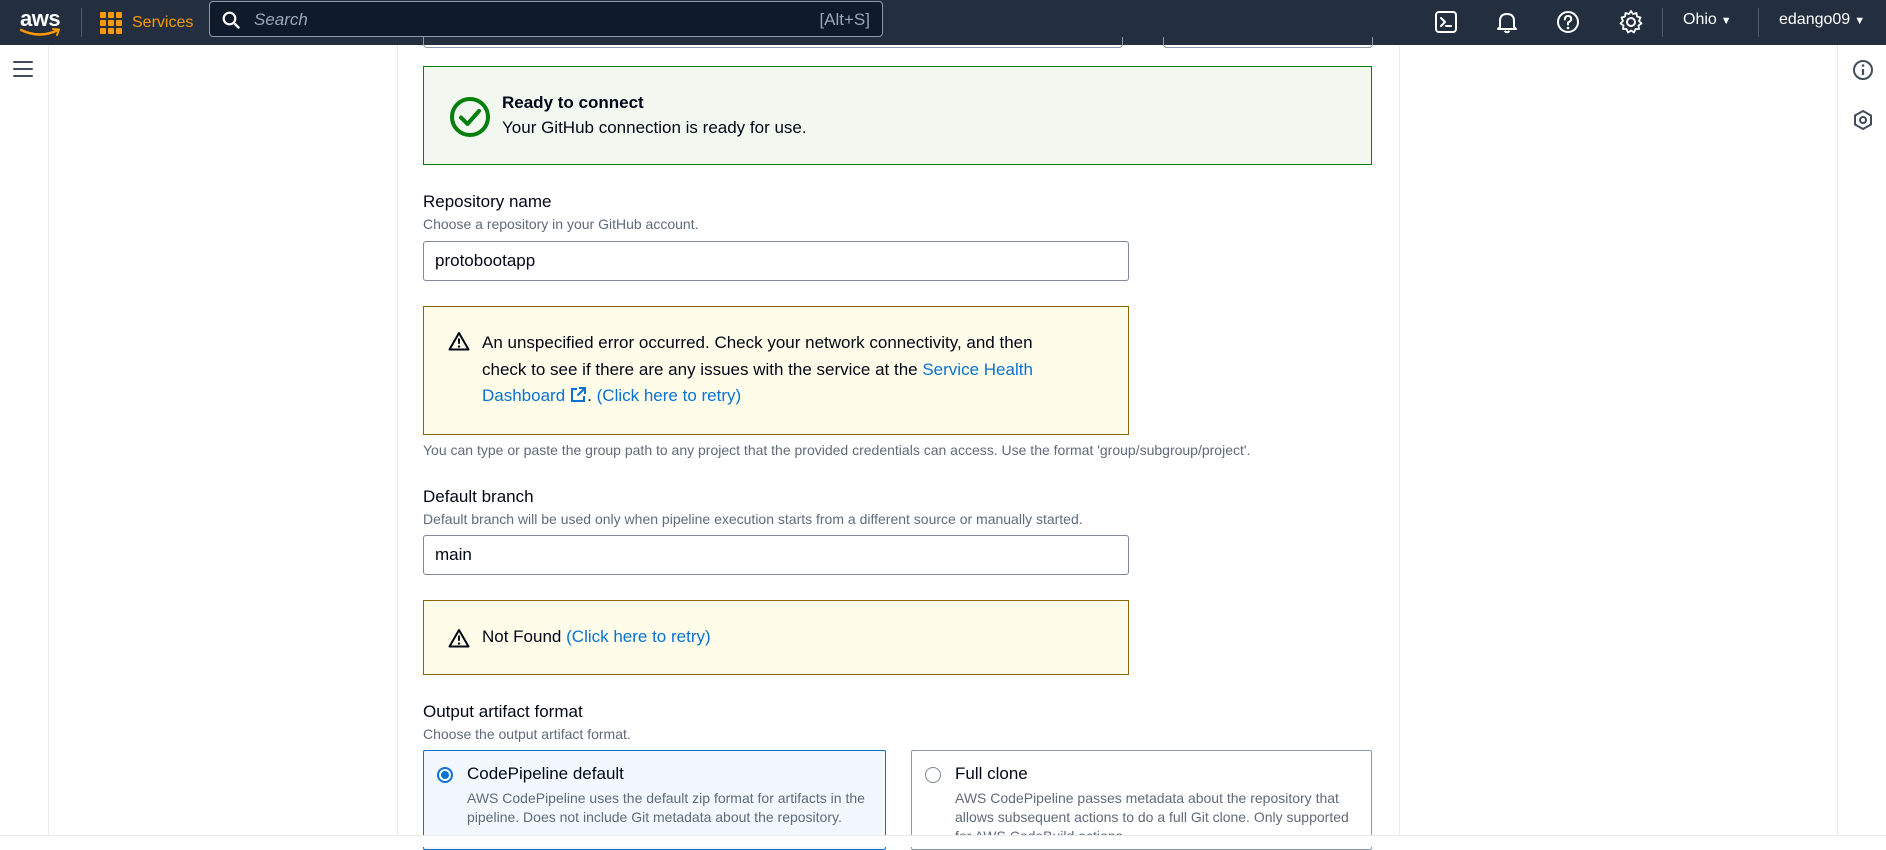  Describe the element at coordinates (470, 117) in the screenshot. I see `check-circle-icon` at that location.